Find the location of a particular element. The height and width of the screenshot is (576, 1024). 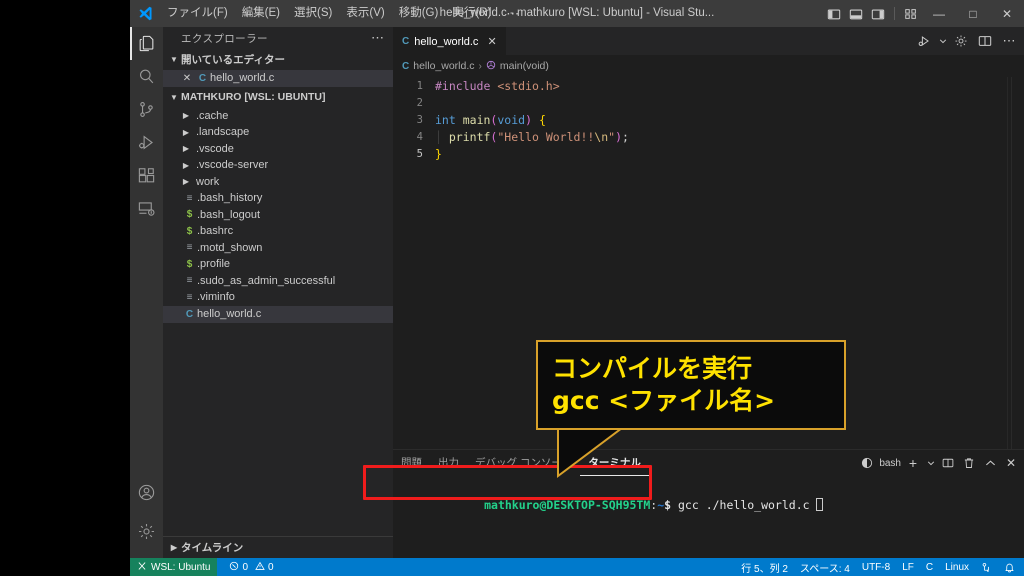

tree-item-file: ≡ .bash_history is located at coordinates (278, 198).